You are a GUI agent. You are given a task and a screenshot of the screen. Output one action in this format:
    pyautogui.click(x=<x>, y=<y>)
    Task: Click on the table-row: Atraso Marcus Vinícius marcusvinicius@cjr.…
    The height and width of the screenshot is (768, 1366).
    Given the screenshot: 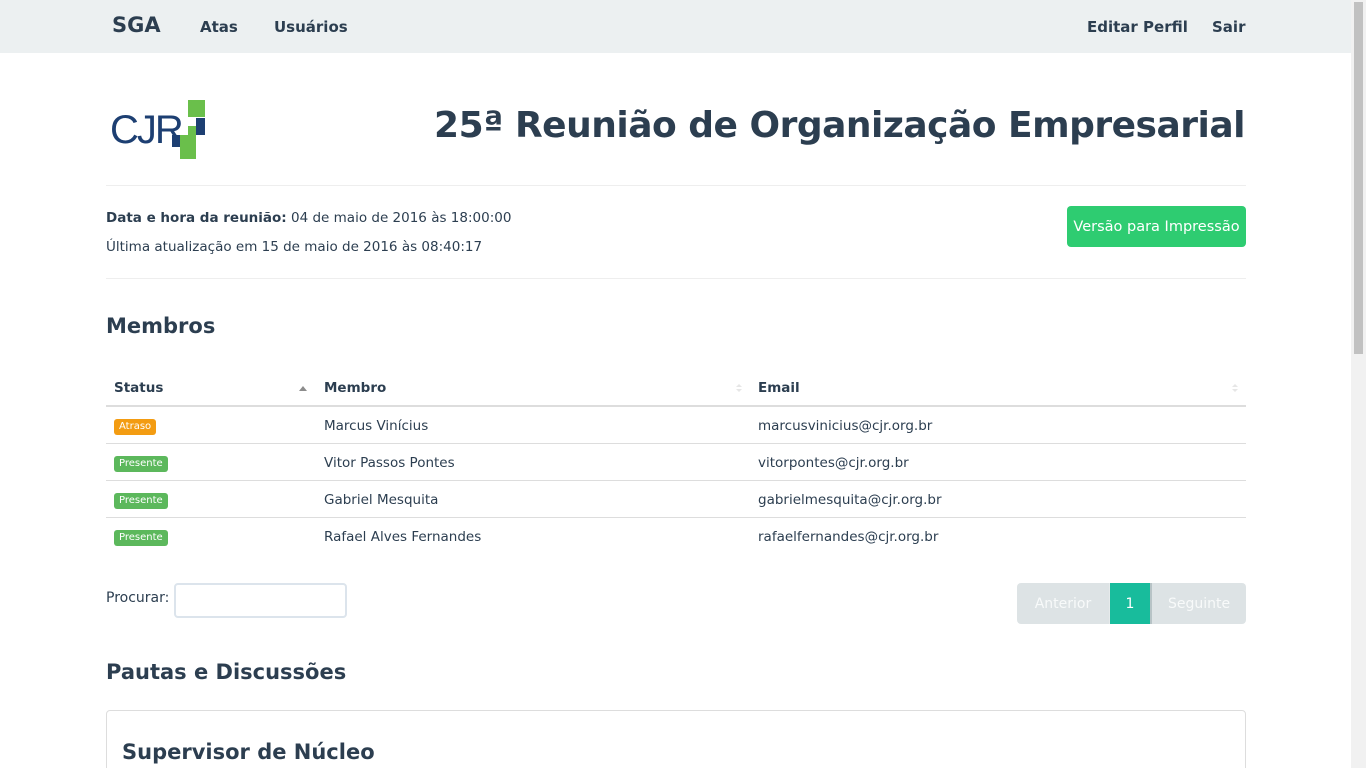 What is the action you would take?
    pyautogui.click(x=676, y=425)
    